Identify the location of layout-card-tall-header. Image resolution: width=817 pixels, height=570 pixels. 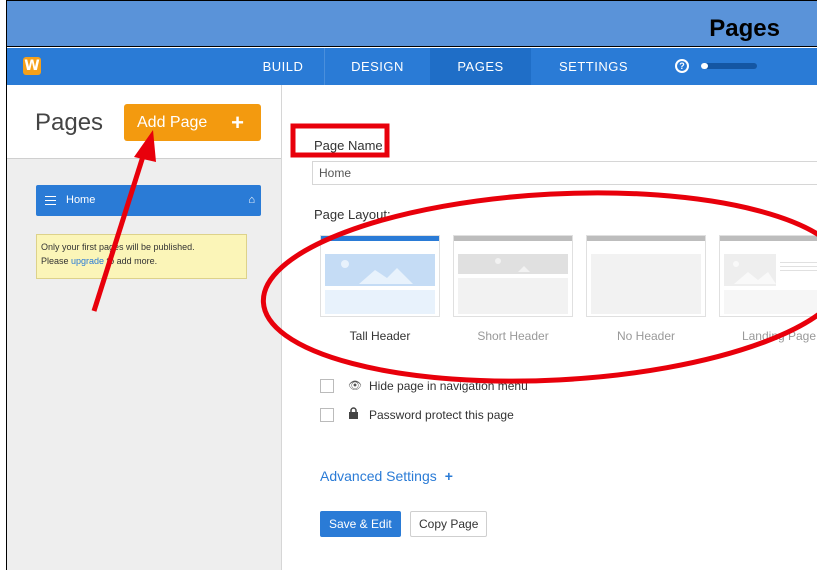
(380, 276).